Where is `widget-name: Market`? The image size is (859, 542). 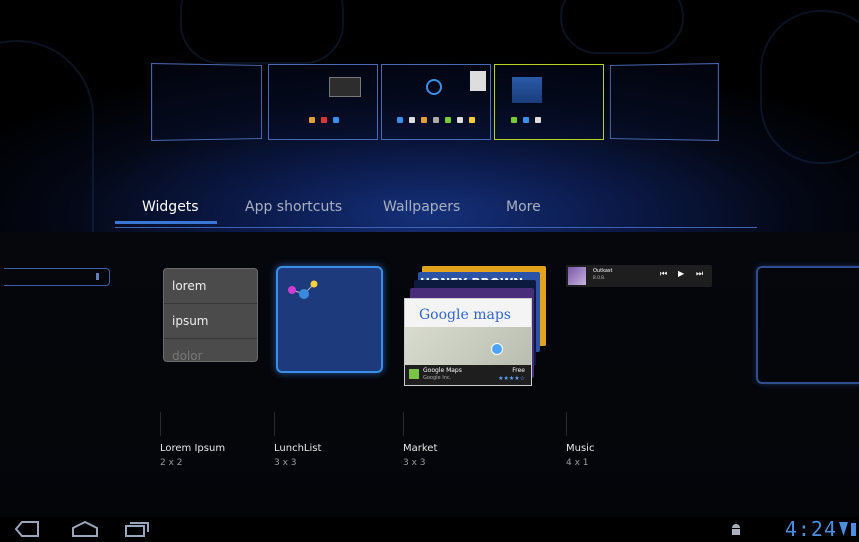 widget-name: Market is located at coordinates (420, 448).